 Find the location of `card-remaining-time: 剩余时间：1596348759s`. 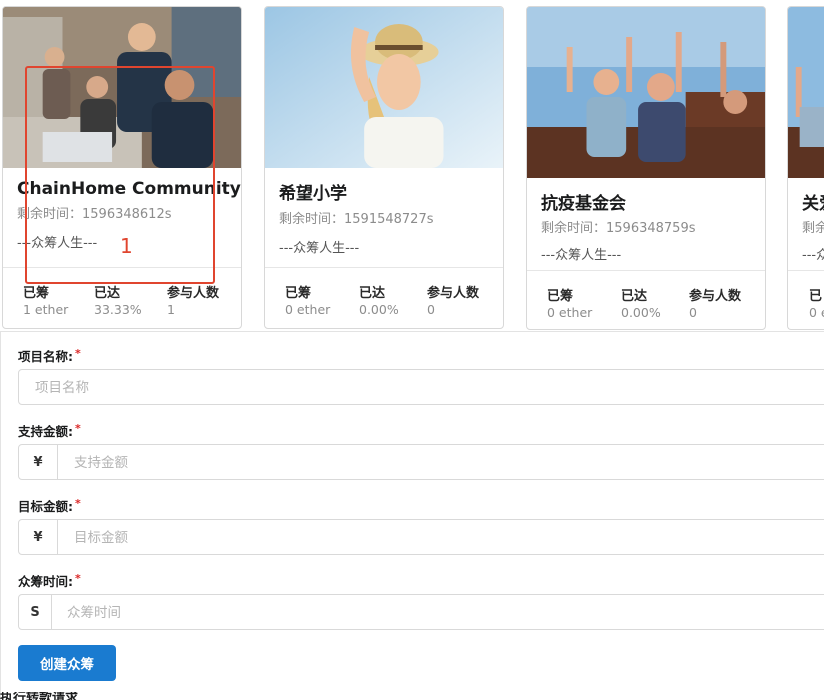

card-remaining-time: 剩余时间：1596348759s is located at coordinates (618, 228).